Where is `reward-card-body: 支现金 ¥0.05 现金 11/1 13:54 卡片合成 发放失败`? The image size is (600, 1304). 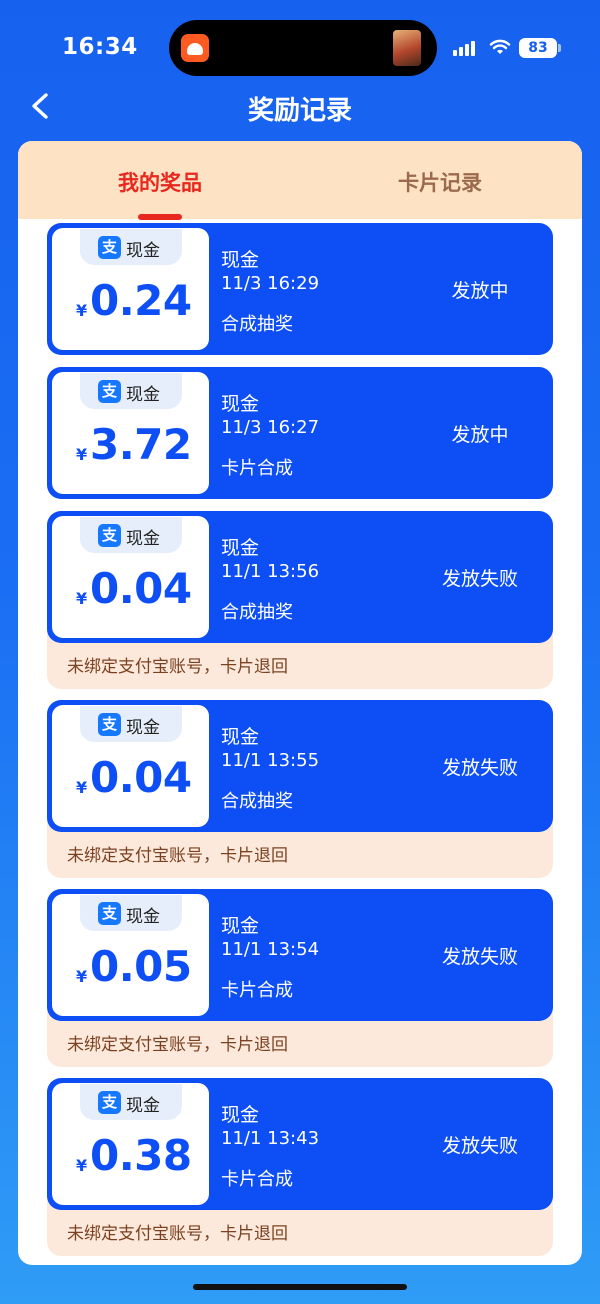
reward-card-body: 支现金 ¥0.05 现金 11/1 13:54 卡片合成 发放失败 is located at coordinates (300, 955).